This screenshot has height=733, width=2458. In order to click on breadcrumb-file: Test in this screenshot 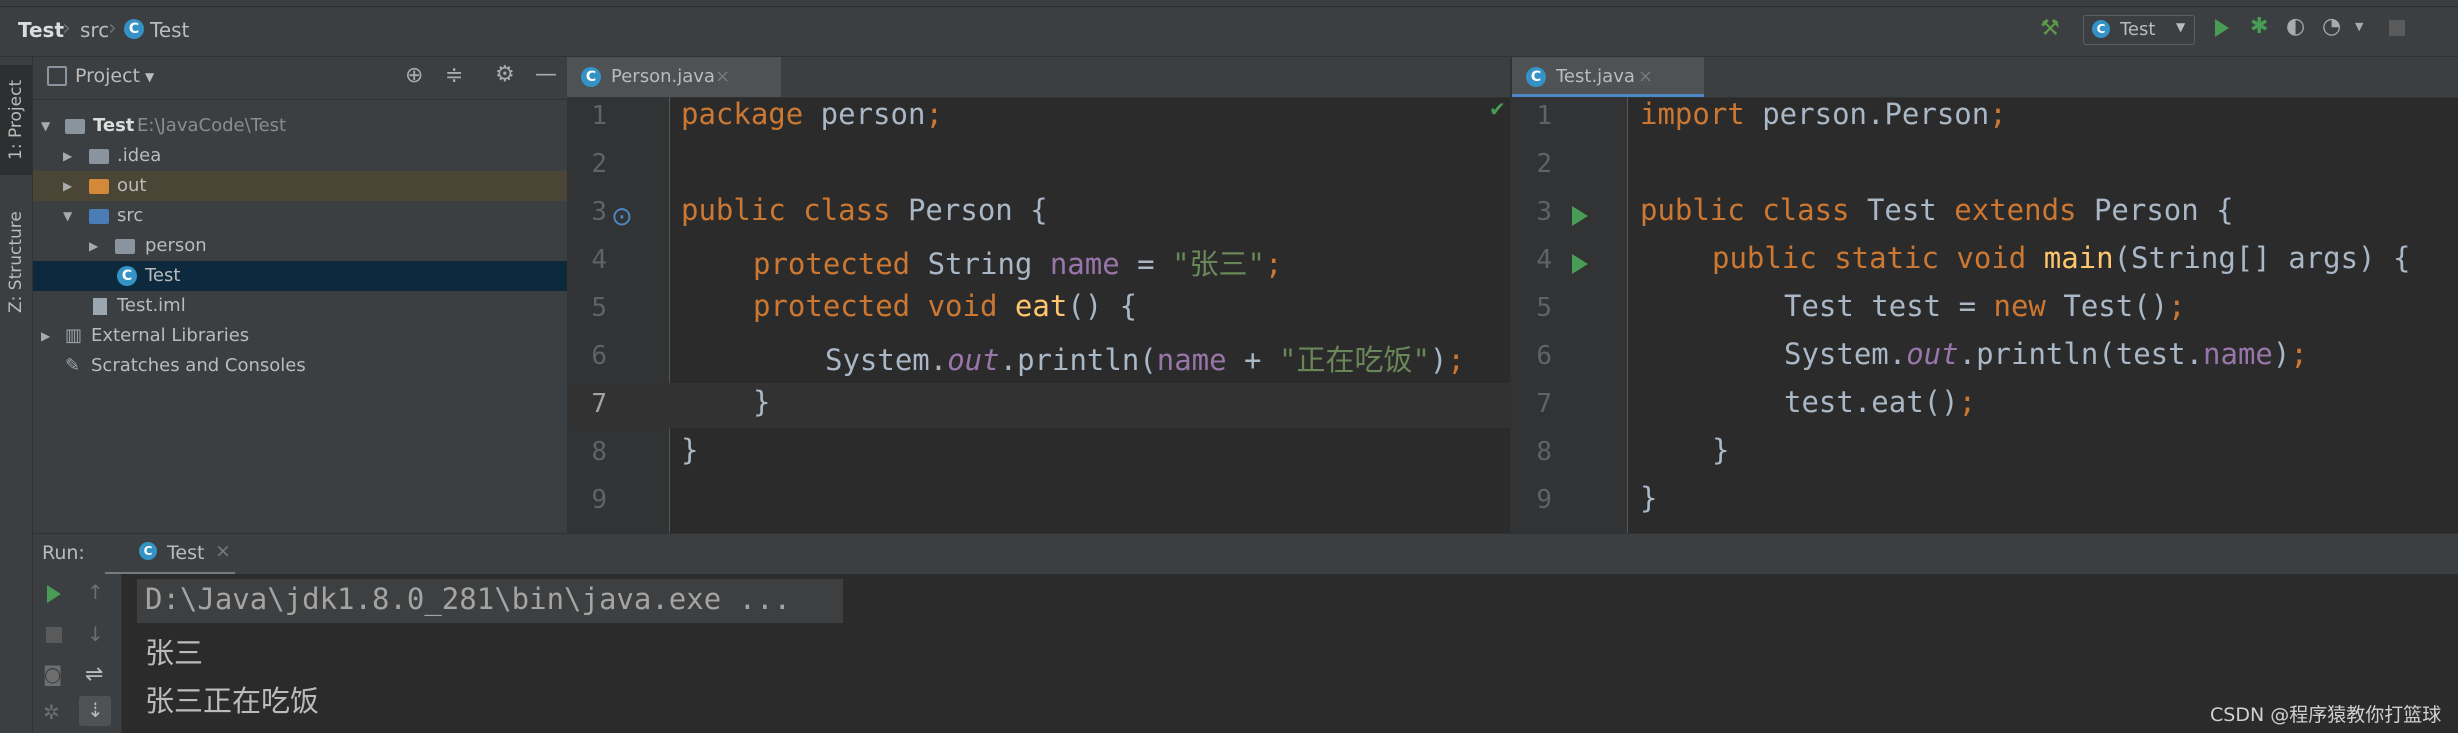, I will do `click(169, 30)`.